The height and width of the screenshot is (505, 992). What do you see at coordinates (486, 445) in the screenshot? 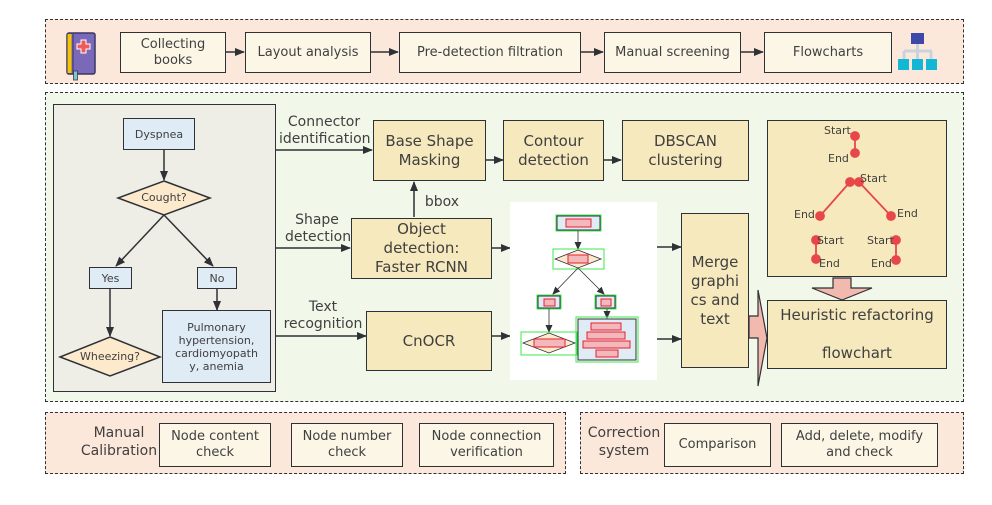
I see `node-connection-verification: Node connection verification` at bounding box center [486, 445].